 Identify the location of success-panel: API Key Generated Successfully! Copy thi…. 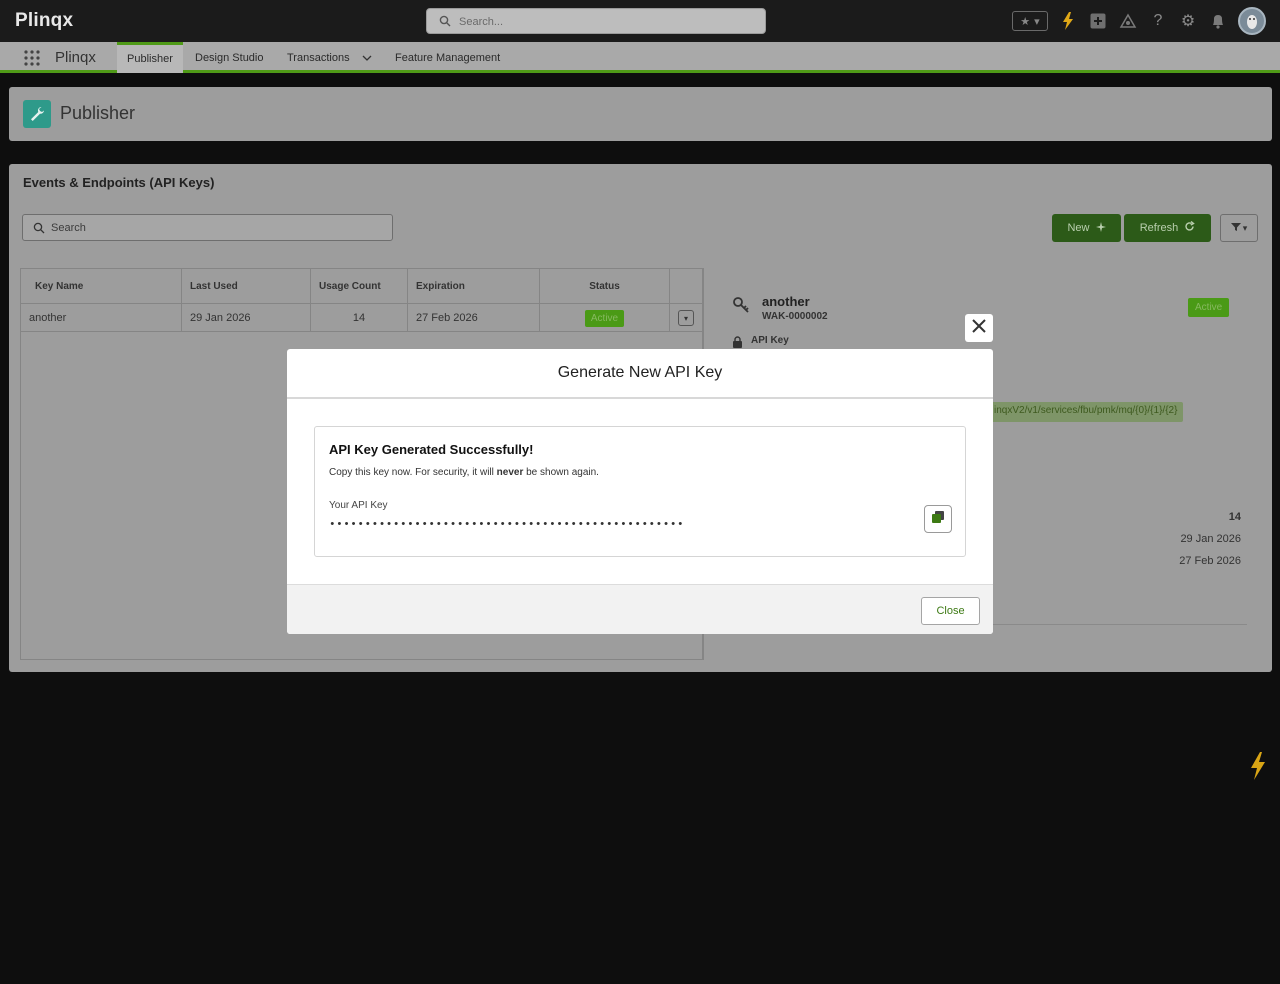
(640, 491).